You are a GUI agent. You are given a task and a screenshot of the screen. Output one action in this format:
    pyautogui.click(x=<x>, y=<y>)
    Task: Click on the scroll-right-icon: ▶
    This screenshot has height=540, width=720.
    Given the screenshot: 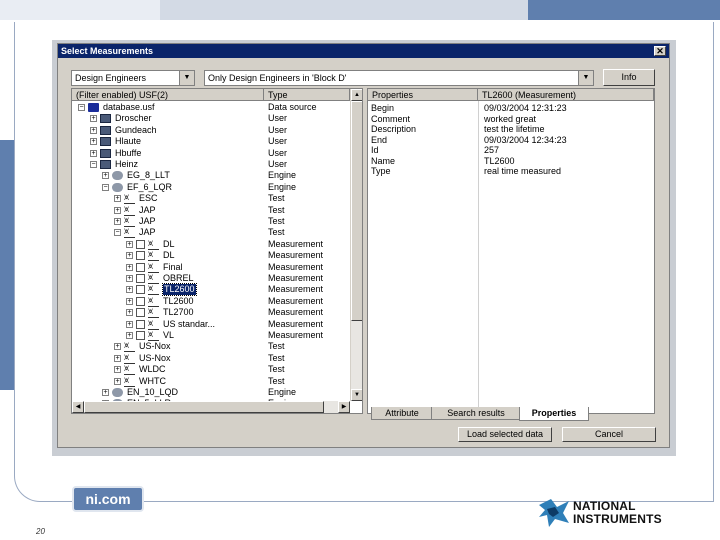 What is the action you would take?
    pyautogui.click(x=344, y=407)
    